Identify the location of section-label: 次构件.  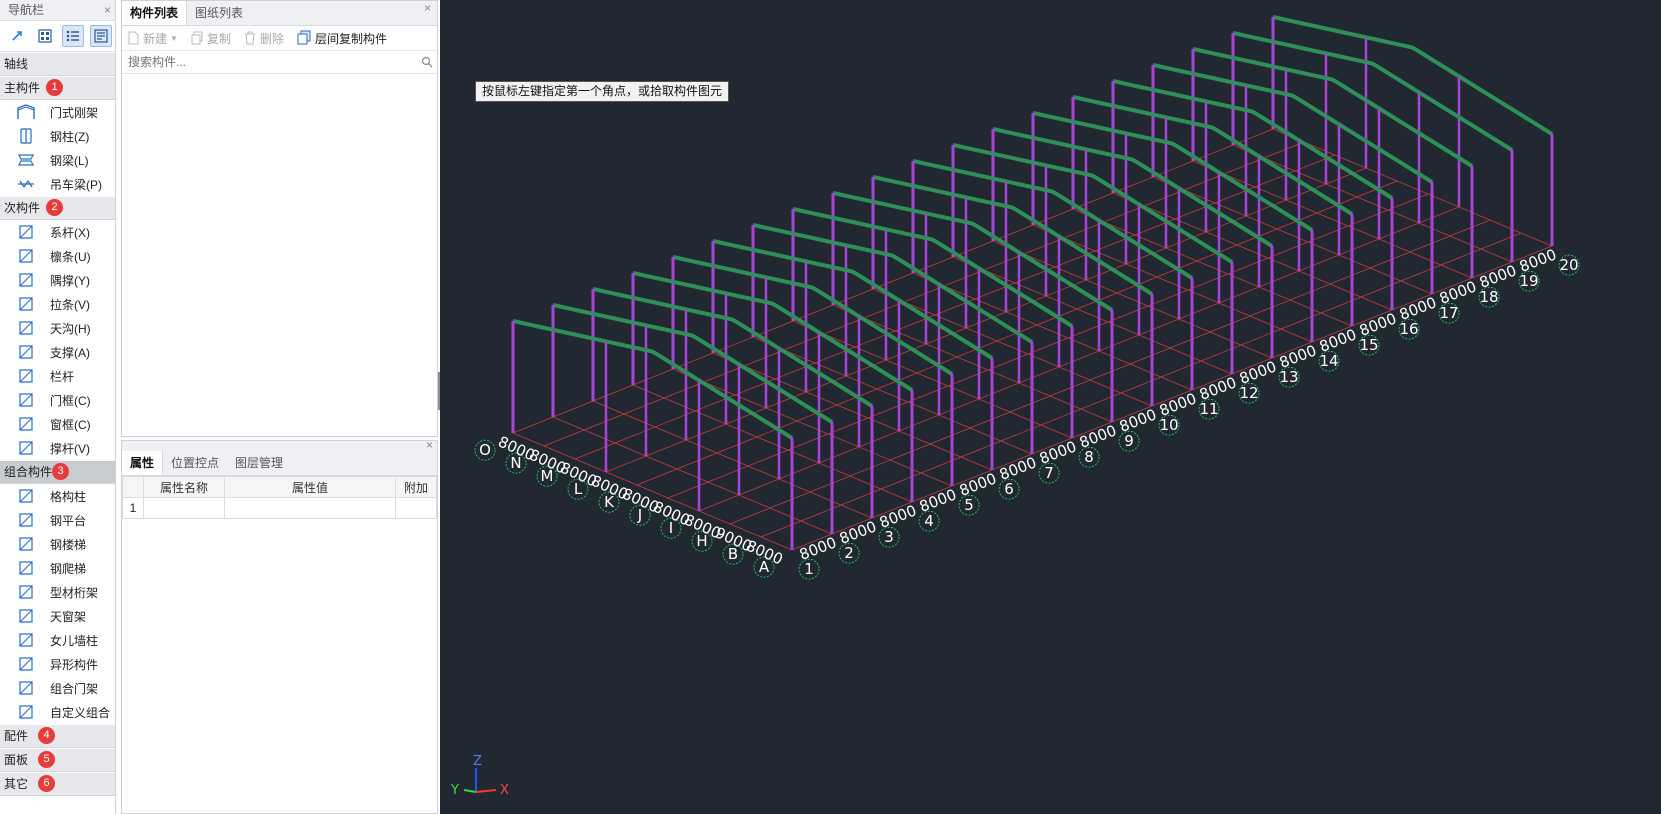
(22, 208).